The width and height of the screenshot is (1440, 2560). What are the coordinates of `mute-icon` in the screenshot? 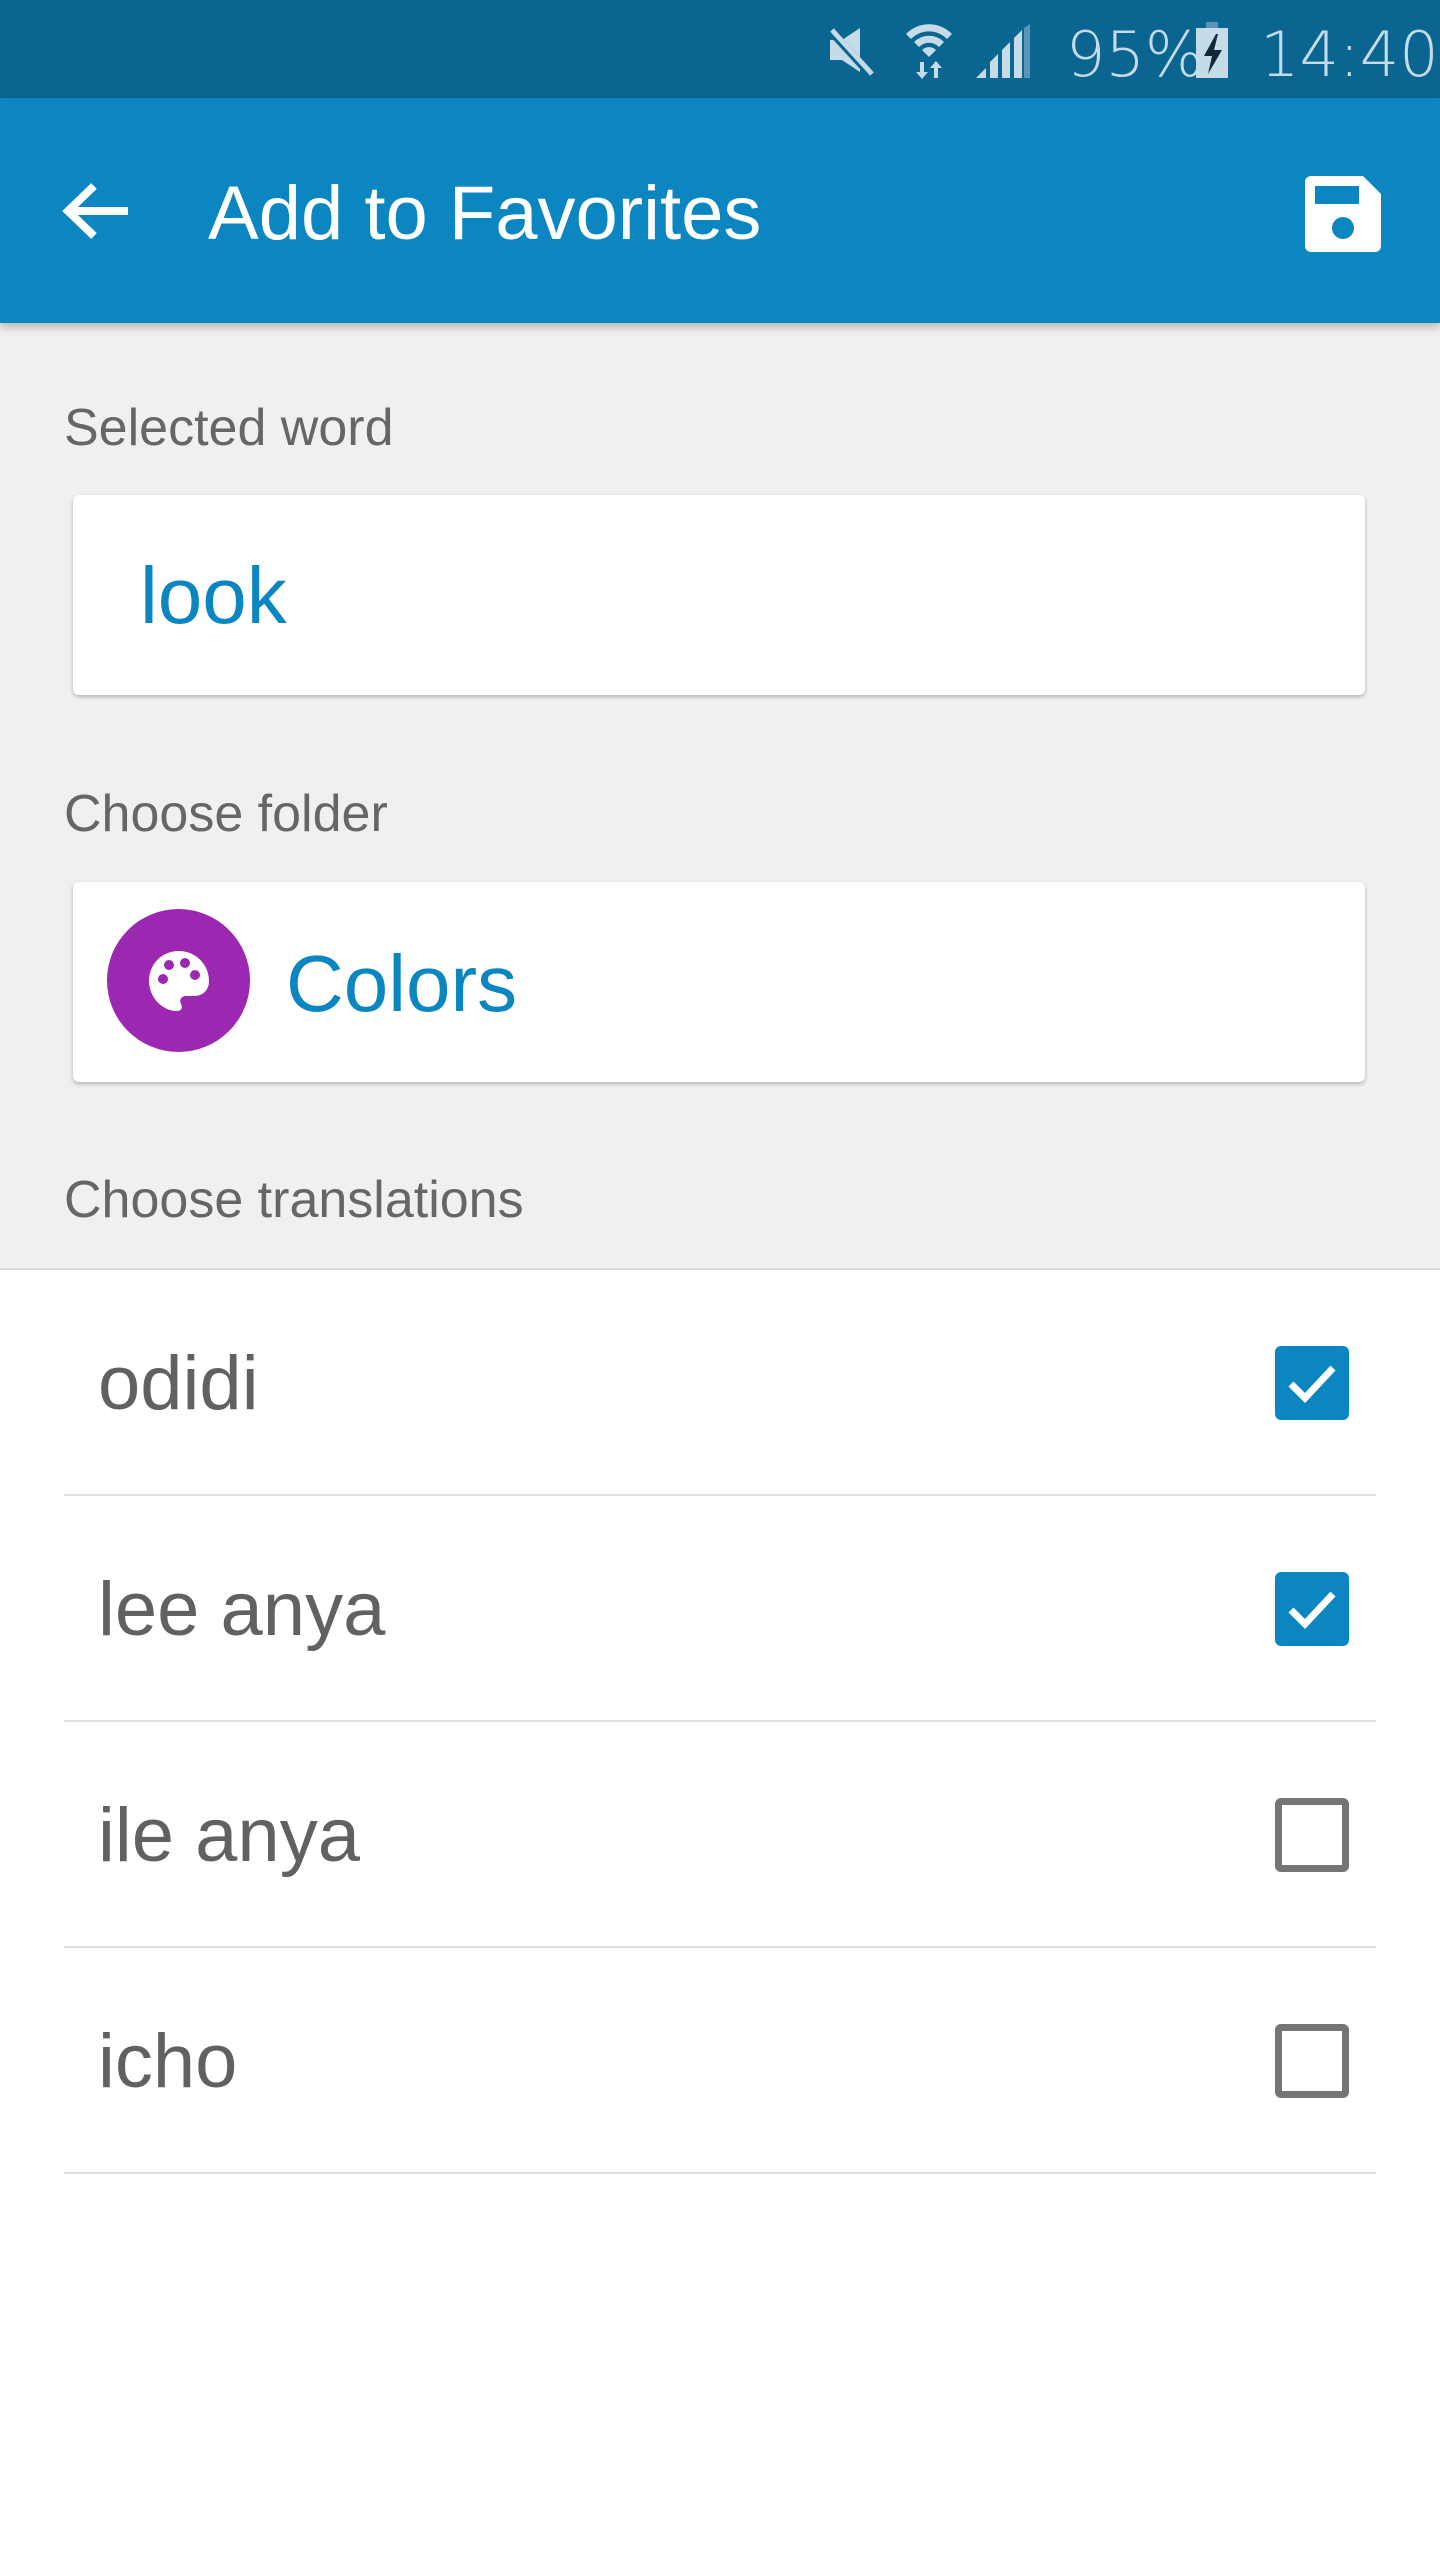 It's located at (850, 51).